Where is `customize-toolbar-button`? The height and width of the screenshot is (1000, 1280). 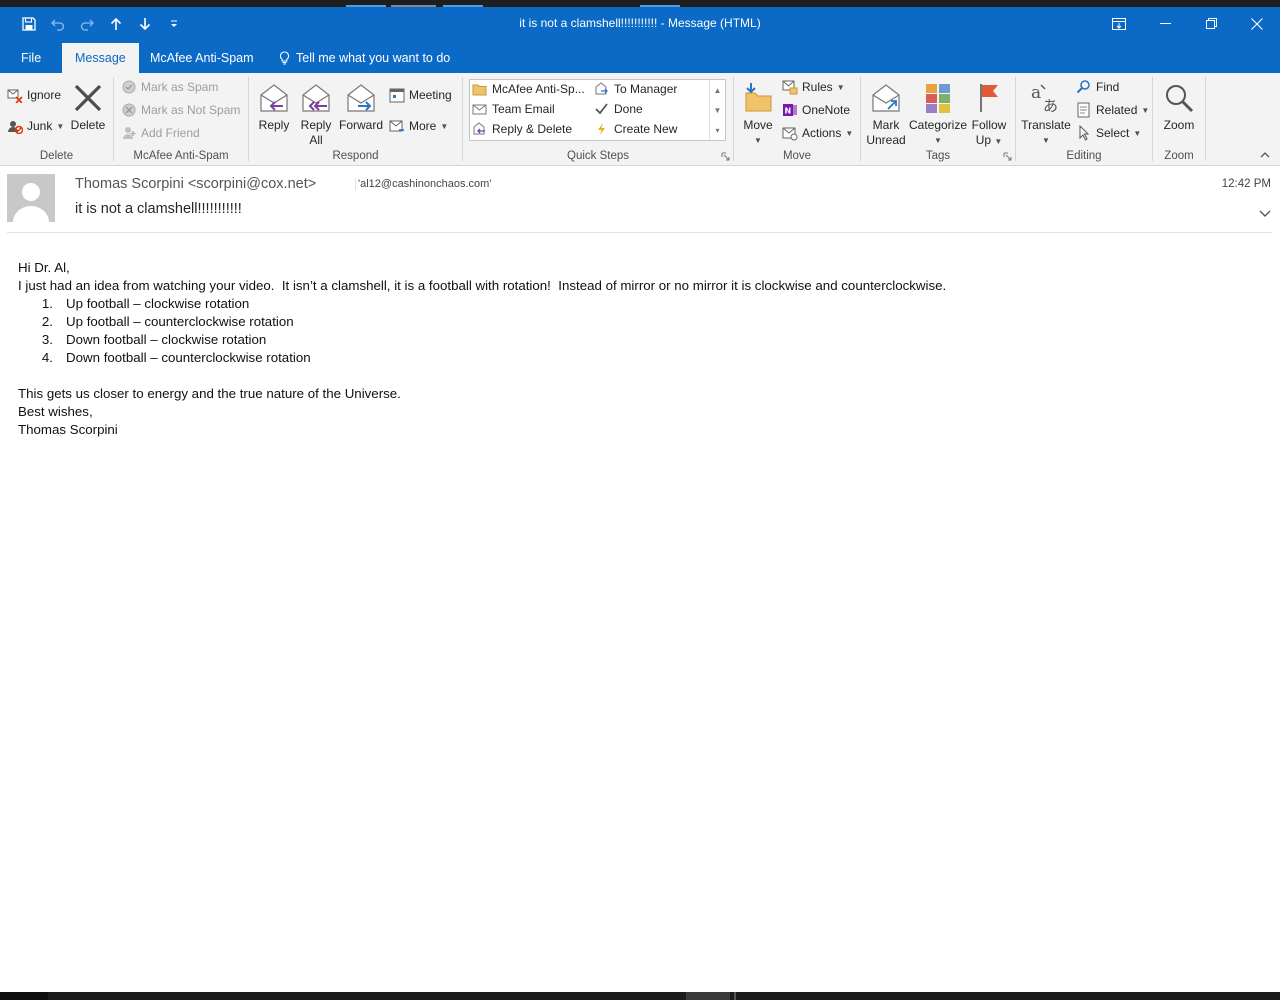
customize-toolbar-button is located at coordinates (173, 23).